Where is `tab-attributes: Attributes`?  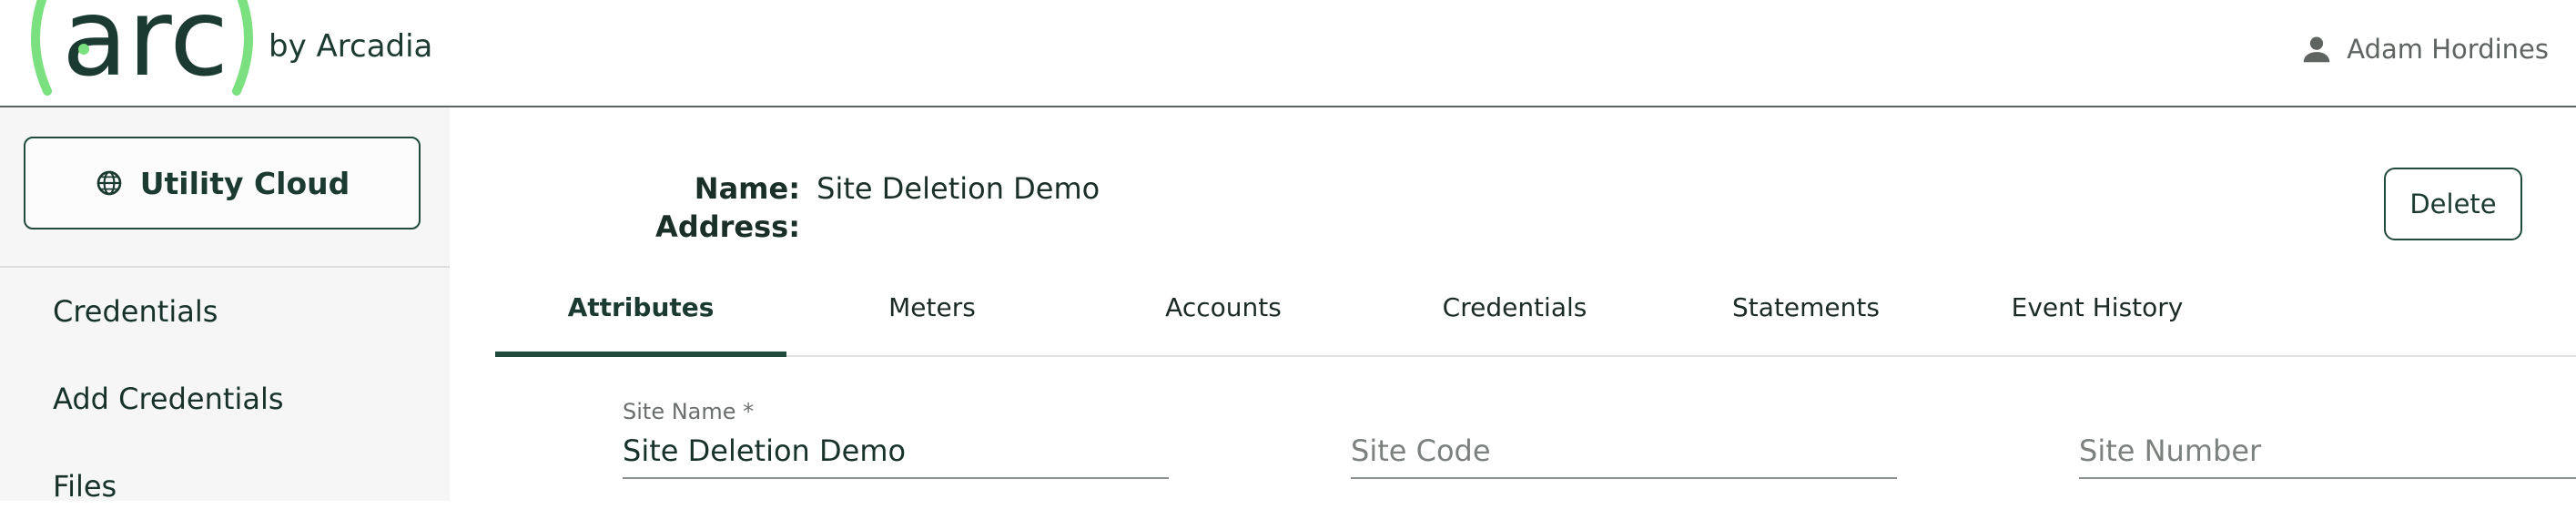
tab-attributes: Attributes is located at coordinates (640, 314).